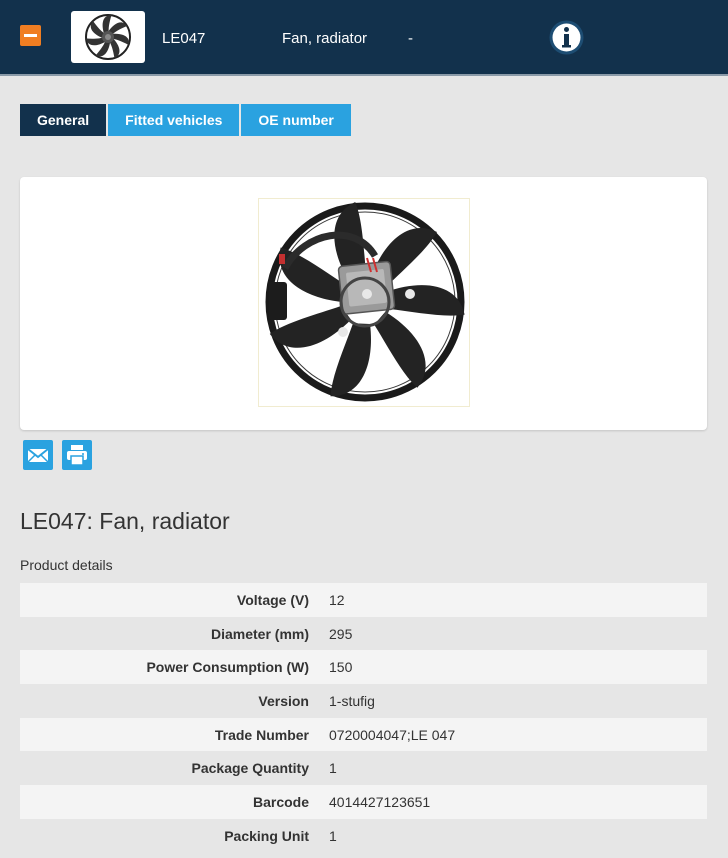  Describe the element at coordinates (380, 801) in the screenshot. I see `detail-value: 4014427123651` at that location.